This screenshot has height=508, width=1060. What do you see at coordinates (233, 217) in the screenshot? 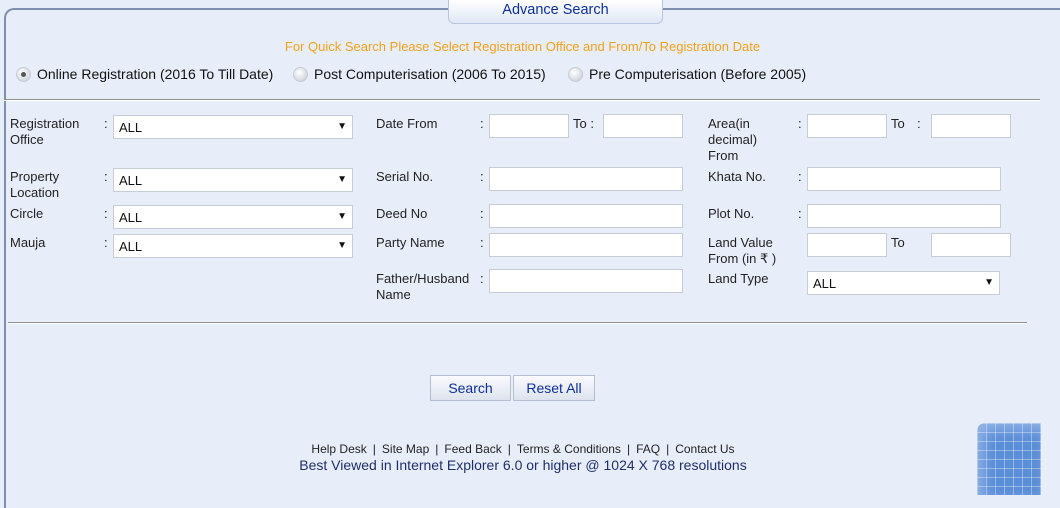
I see `circle-select: ALL ▼` at bounding box center [233, 217].